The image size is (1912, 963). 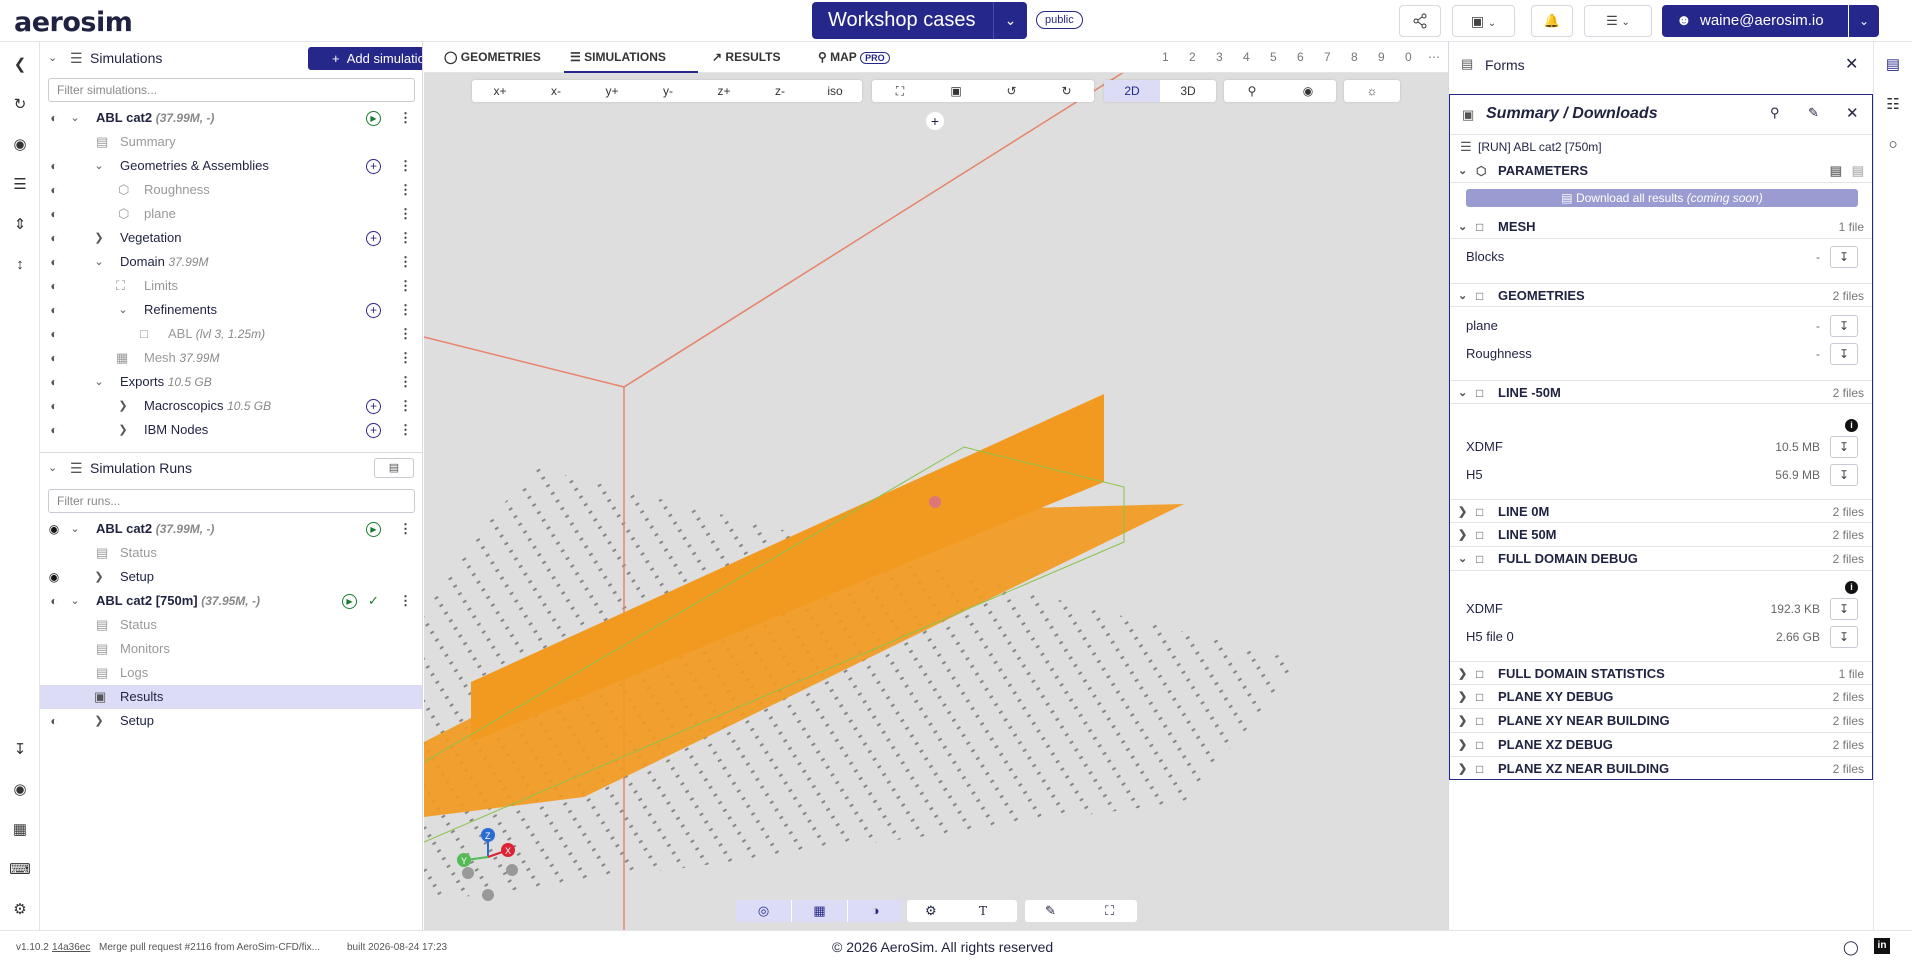 I want to click on group-line-50m: ❯ □ LINE 50M 2 files, so click(x=1661, y=535).